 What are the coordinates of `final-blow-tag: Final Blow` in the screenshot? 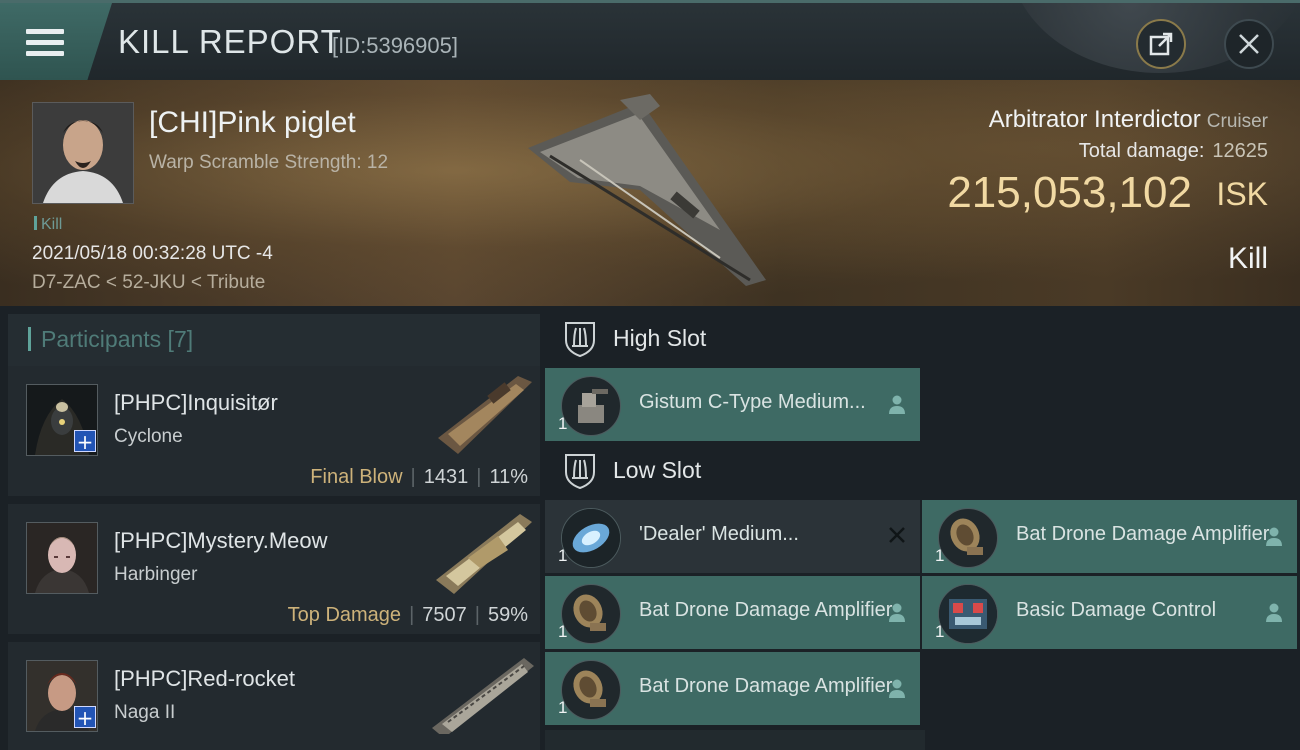 It's located at (356, 477).